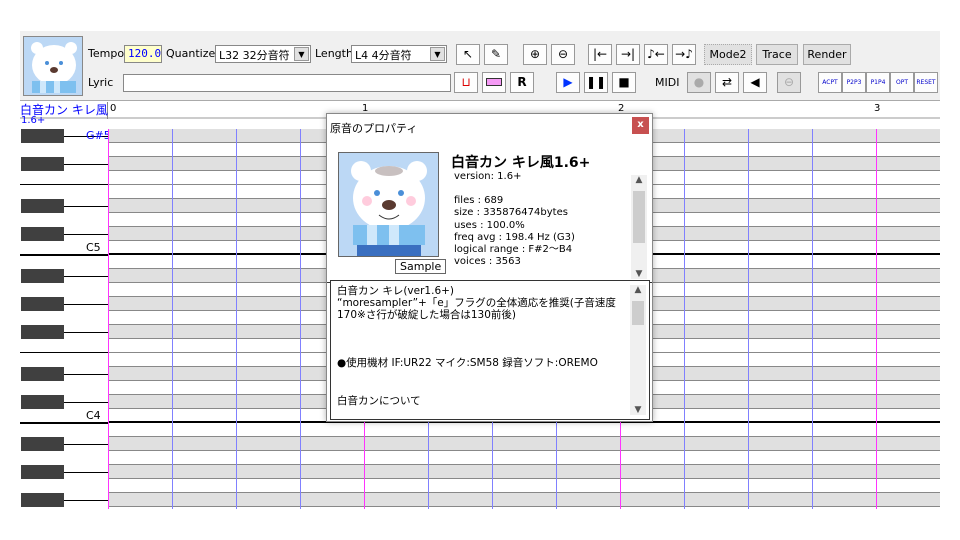 The width and height of the screenshot is (960, 540). What do you see at coordinates (728, 54) in the screenshot?
I see `mode2-button: Mode2` at bounding box center [728, 54].